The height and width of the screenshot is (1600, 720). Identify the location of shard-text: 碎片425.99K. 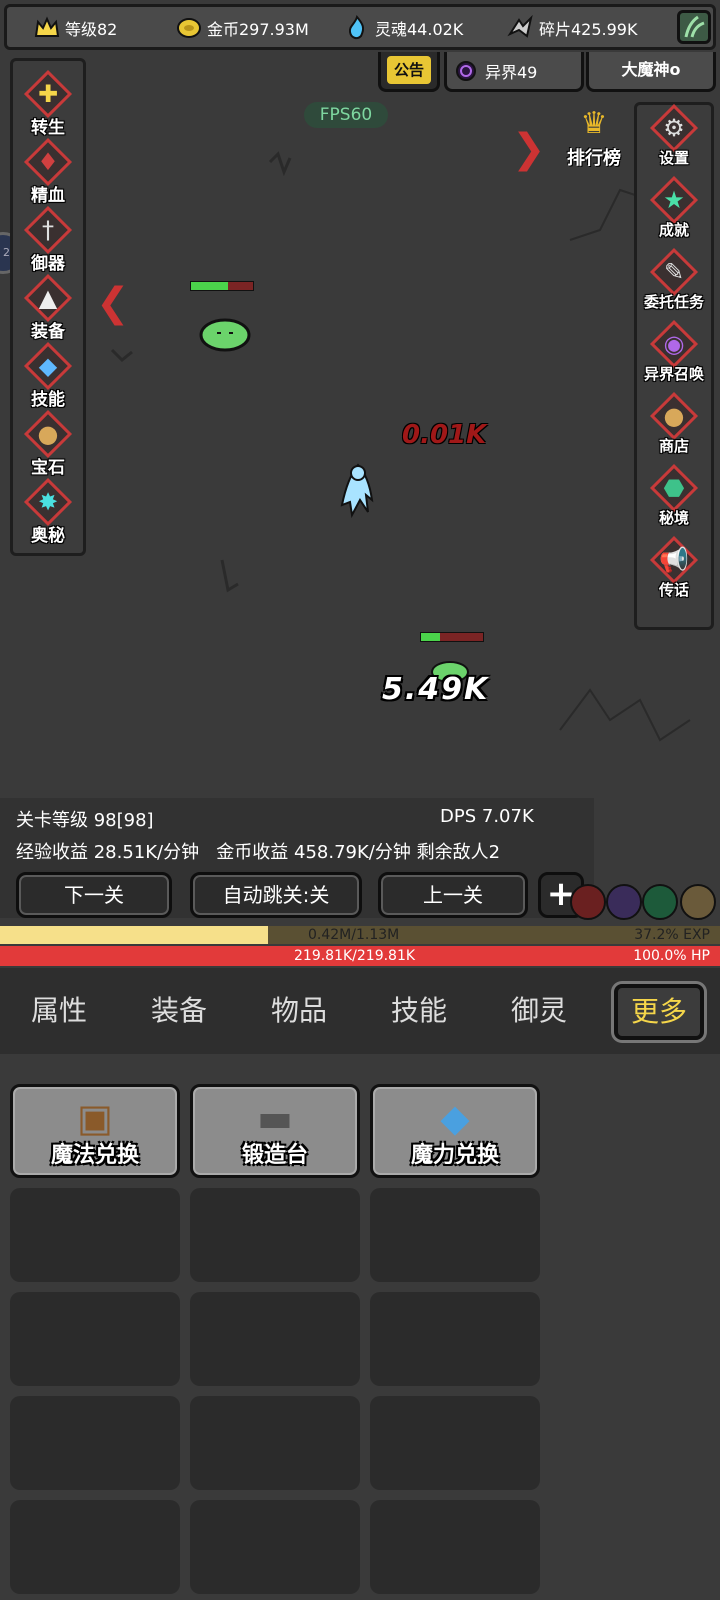
(588, 29).